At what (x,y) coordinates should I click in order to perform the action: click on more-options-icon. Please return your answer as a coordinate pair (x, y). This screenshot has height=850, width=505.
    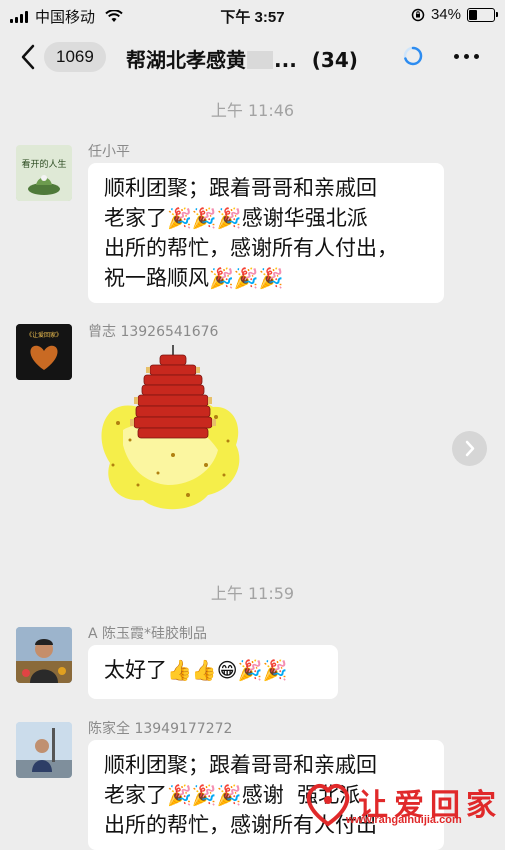
    Looking at the image, I should click on (466, 56).